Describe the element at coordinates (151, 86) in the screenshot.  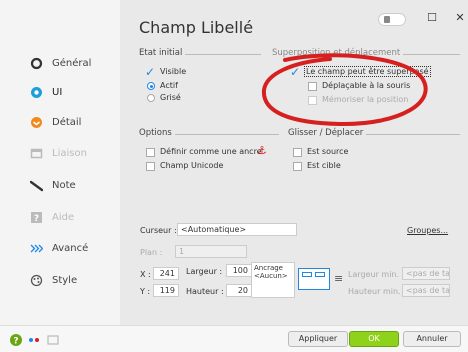
I see `actif-radio` at that location.